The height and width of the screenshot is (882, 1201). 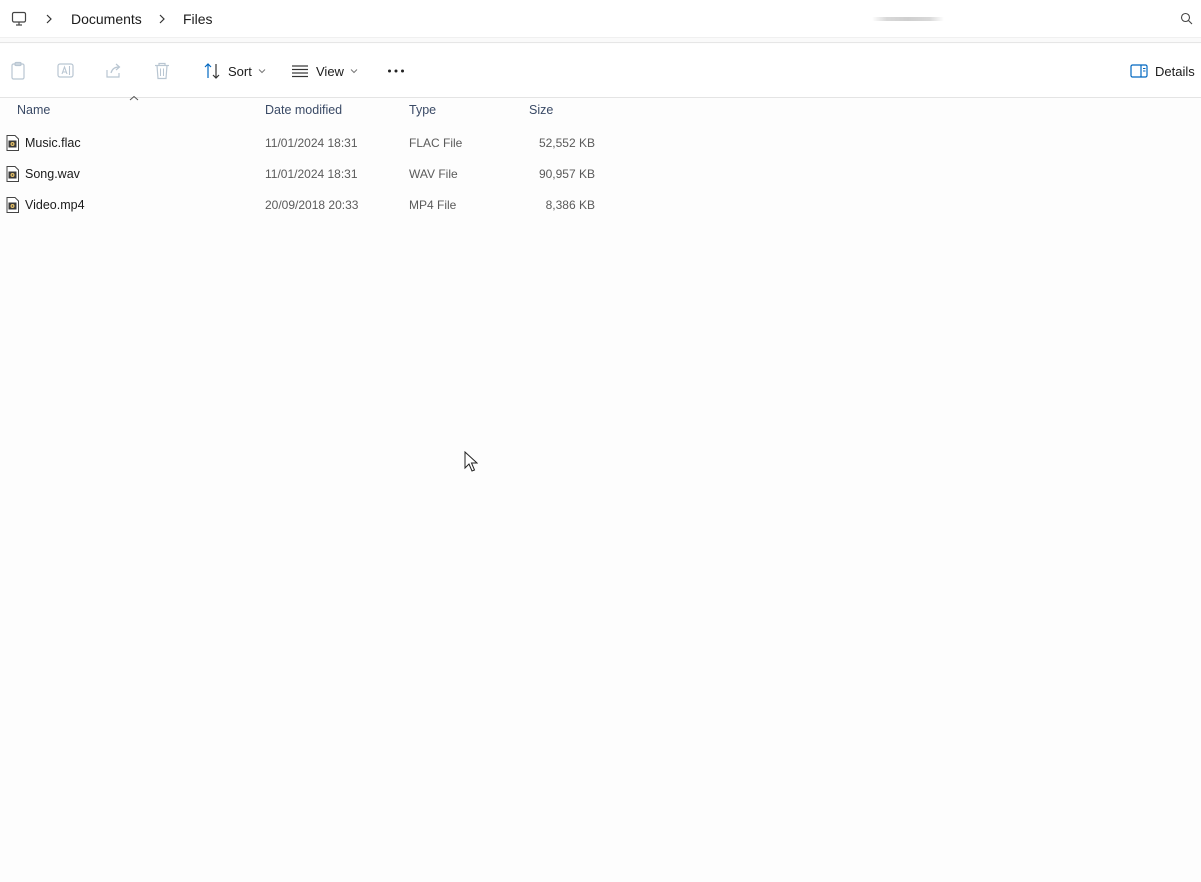 I want to click on trash-icon, so click(x=162, y=71).